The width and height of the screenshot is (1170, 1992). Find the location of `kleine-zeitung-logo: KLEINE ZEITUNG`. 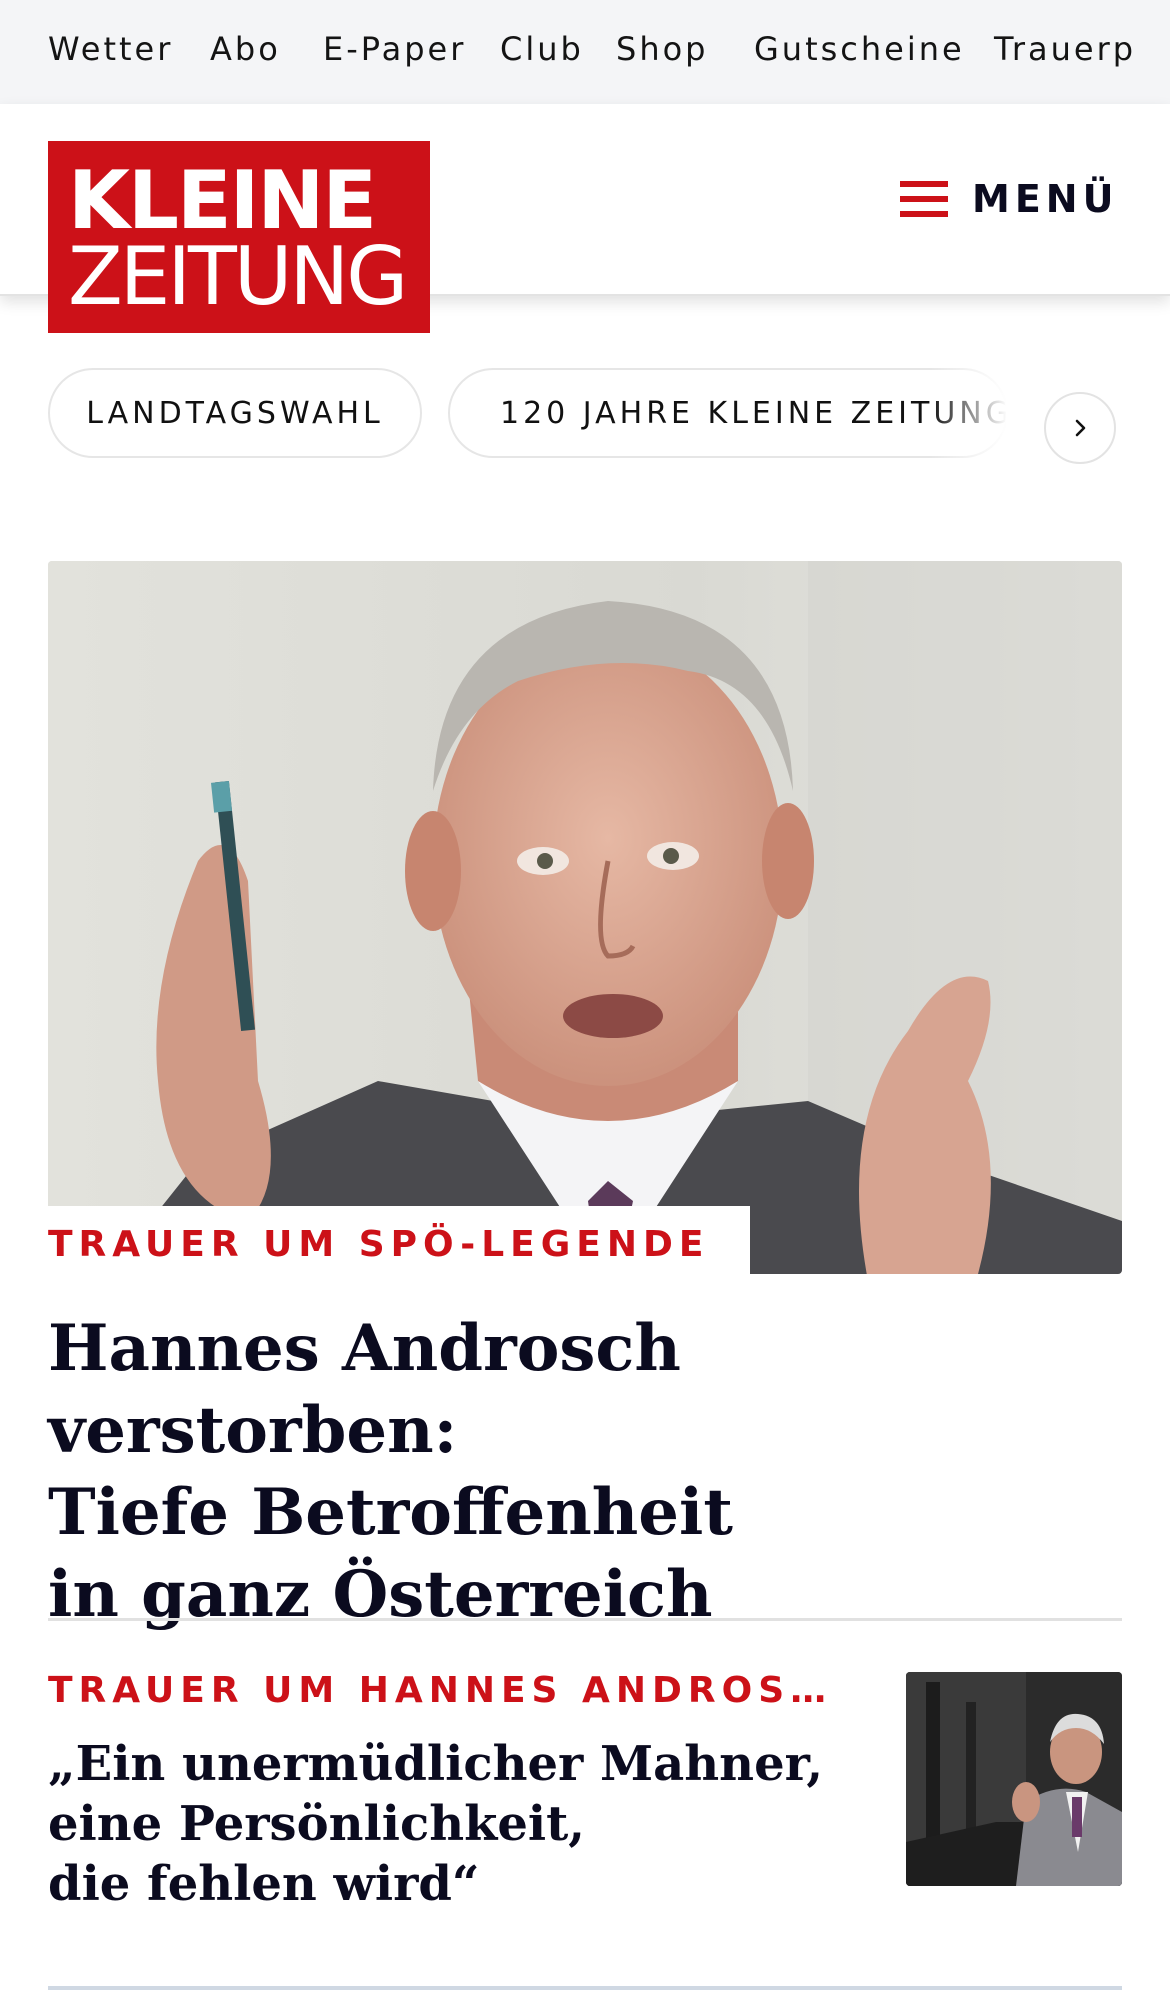

kleine-zeitung-logo: KLEINE ZEITUNG is located at coordinates (239, 237).